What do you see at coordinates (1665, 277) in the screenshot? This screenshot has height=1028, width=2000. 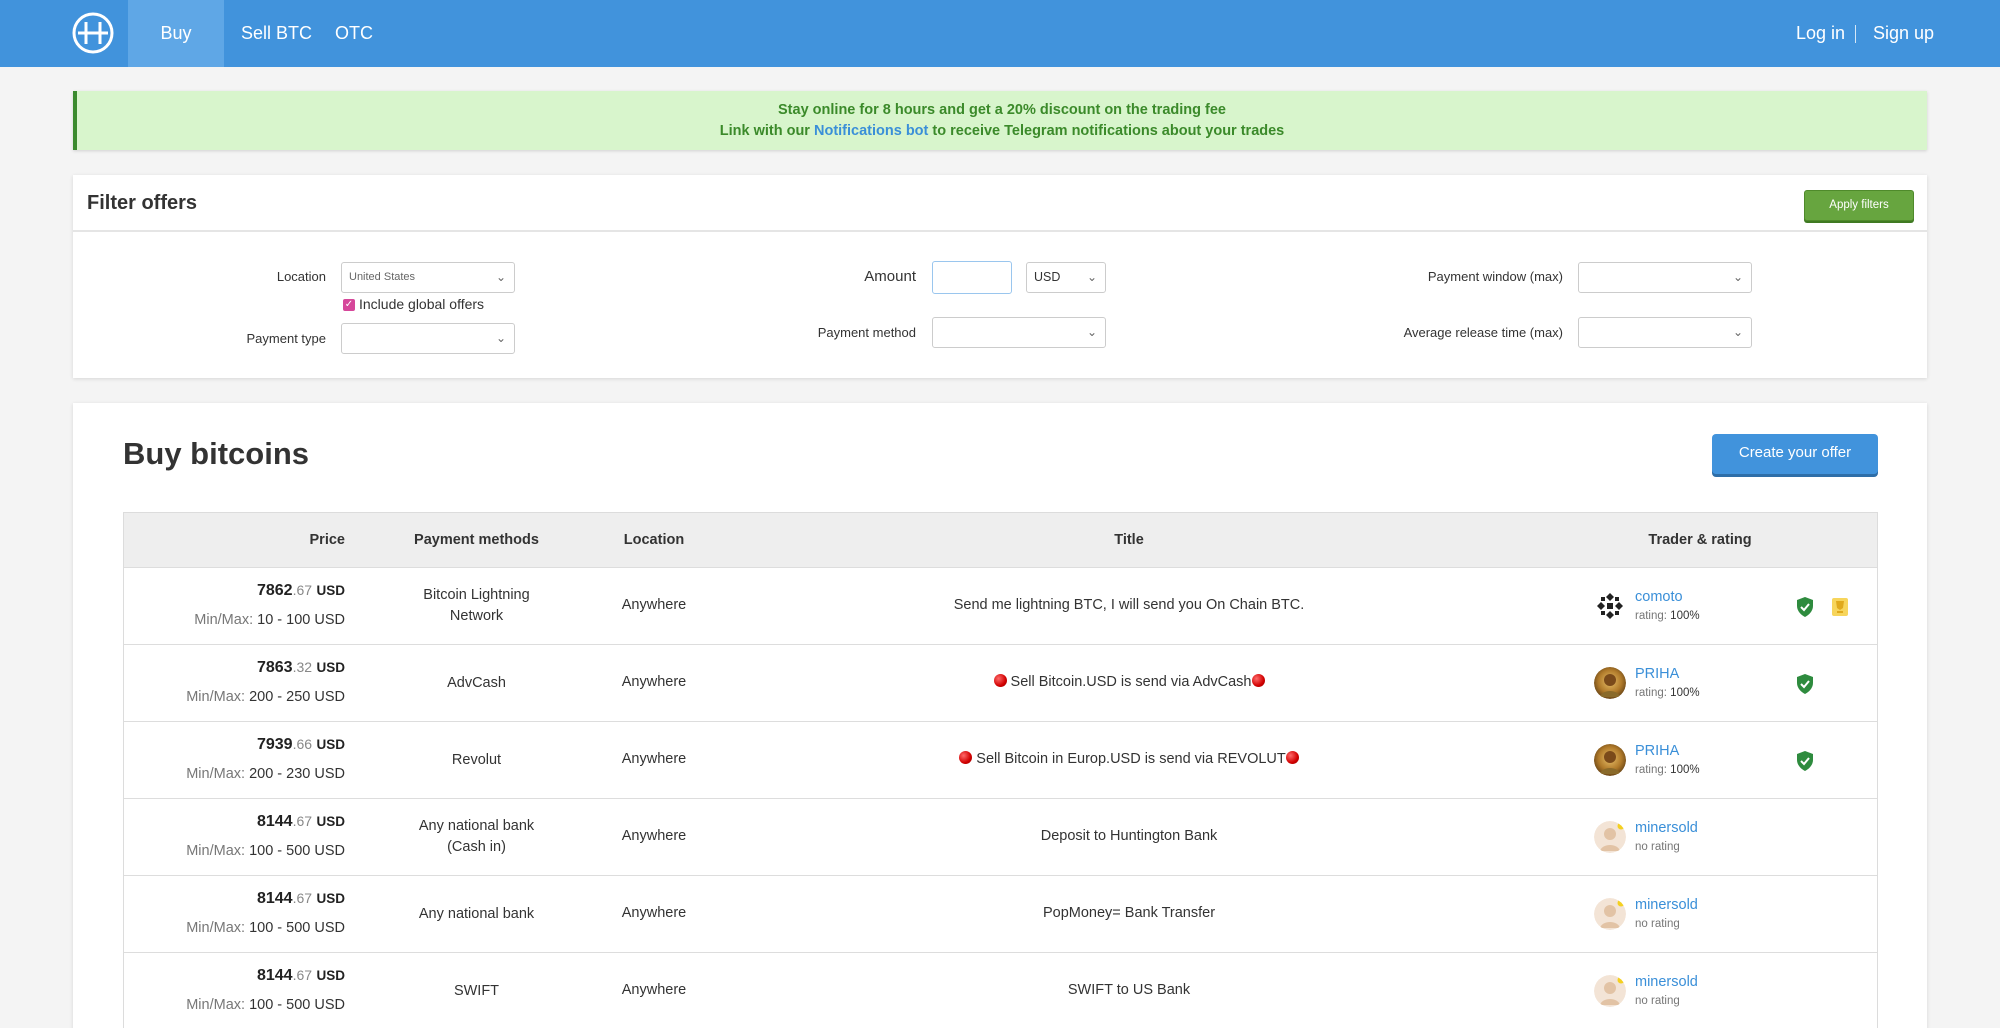 I see `payment-window-select: ⌄` at bounding box center [1665, 277].